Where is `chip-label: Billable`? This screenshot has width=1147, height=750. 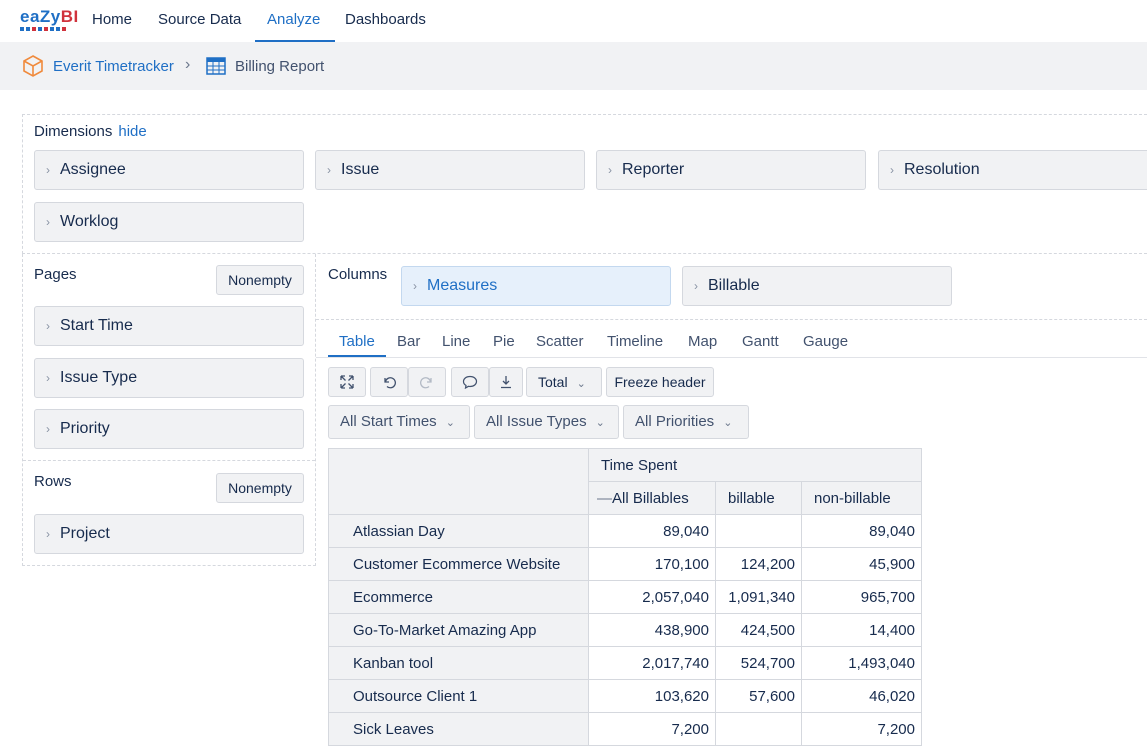 chip-label: Billable is located at coordinates (734, 285).